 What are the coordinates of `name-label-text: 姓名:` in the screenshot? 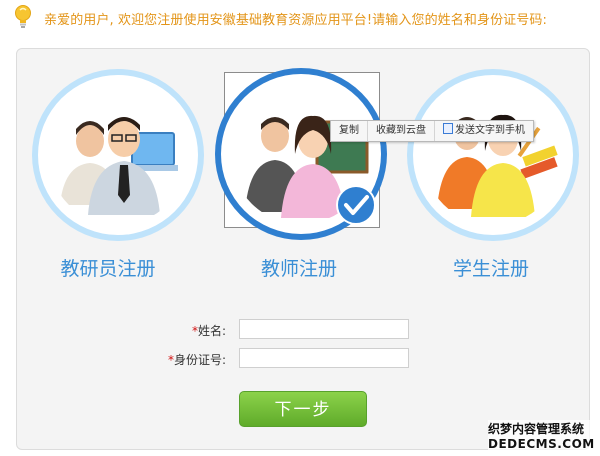 It's located at (211, 331).